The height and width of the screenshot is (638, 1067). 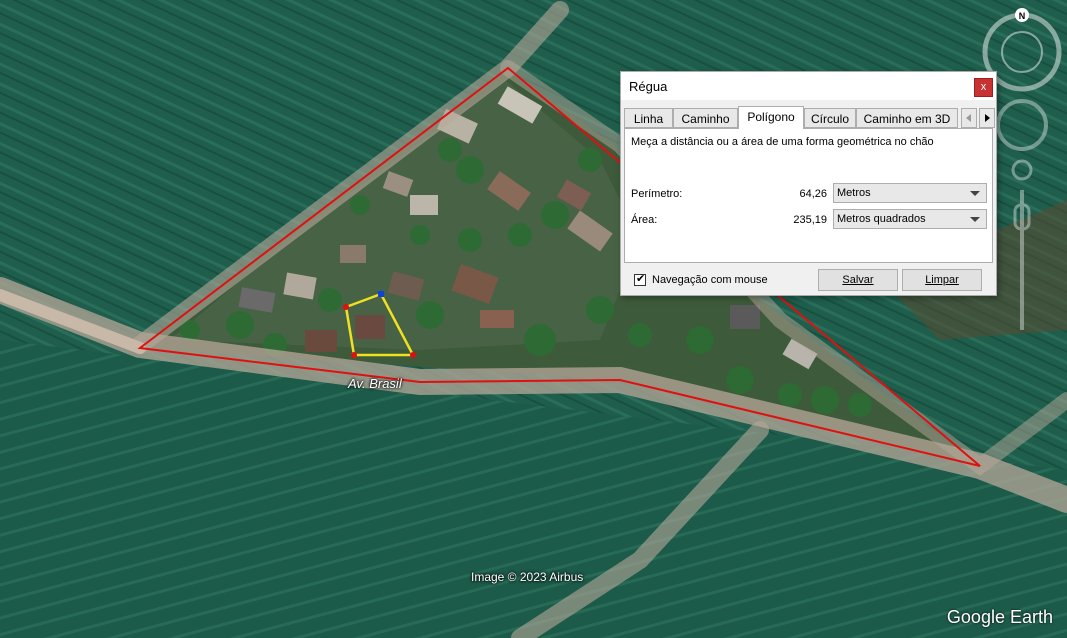 What do you see at coordinates (858, 280) in the screenshot?
I see `save-button: Salvar` at bounding box center [858, 280].